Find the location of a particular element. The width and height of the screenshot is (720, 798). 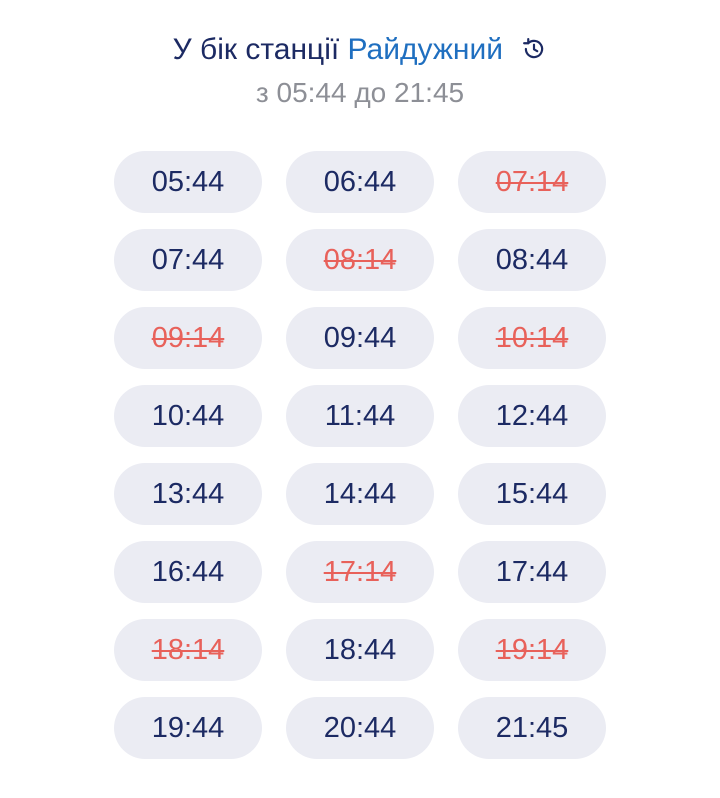

departure-time: 05:44 is located at coordinates (188, 182).